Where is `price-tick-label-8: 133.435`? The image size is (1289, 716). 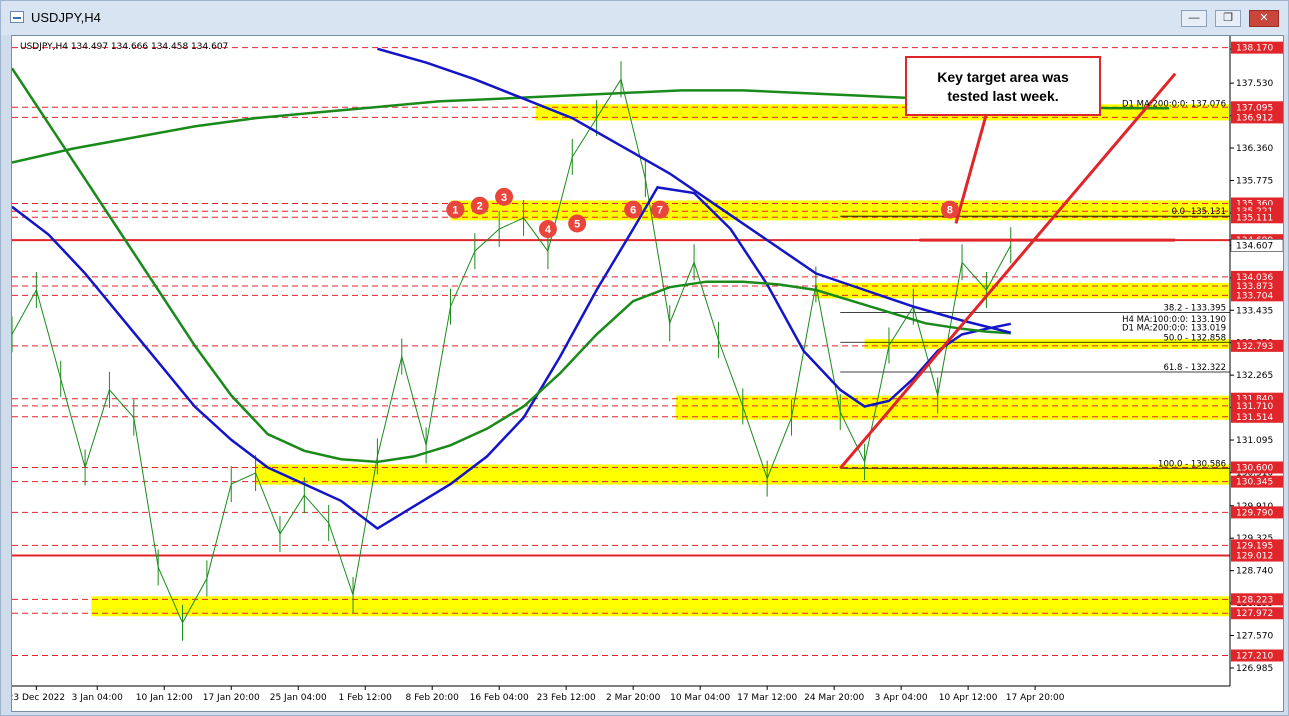 price-tick-label-8: 133.435 is located at coordinates (1254, 311).